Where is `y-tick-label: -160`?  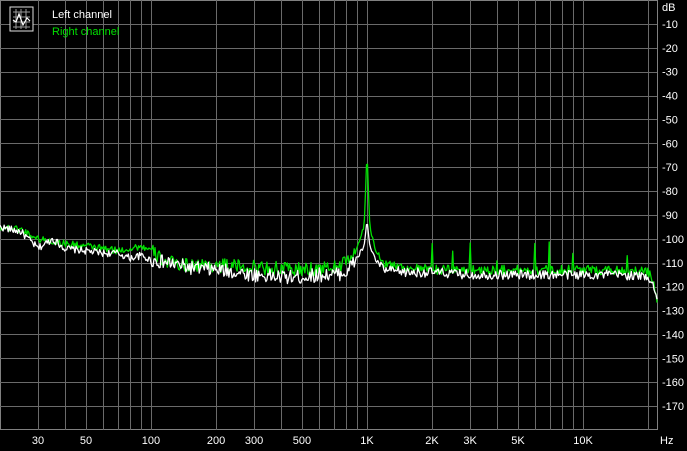 y-tick-label: -160 is located at coordinates (673, 383).